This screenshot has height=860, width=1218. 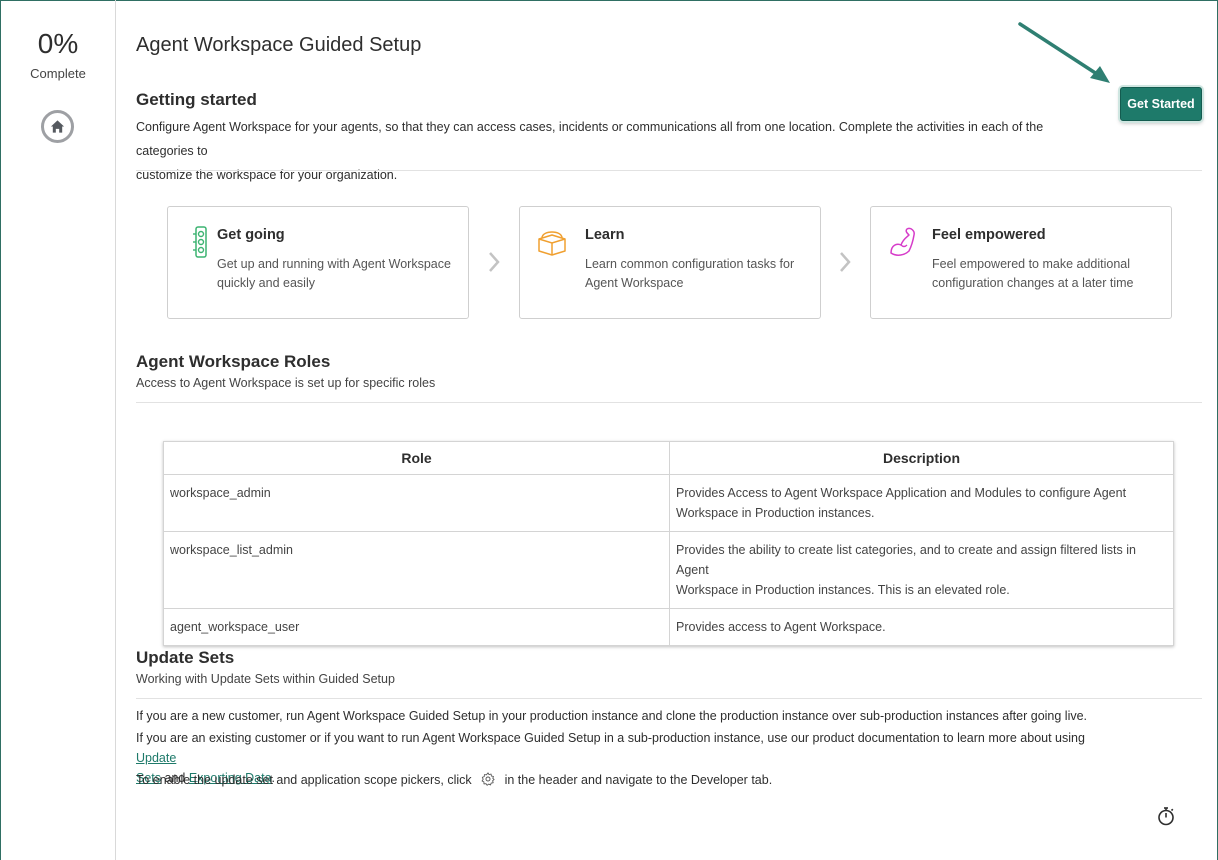 I want to click on step-title: Feel empowered, so click(x=989, y=235).